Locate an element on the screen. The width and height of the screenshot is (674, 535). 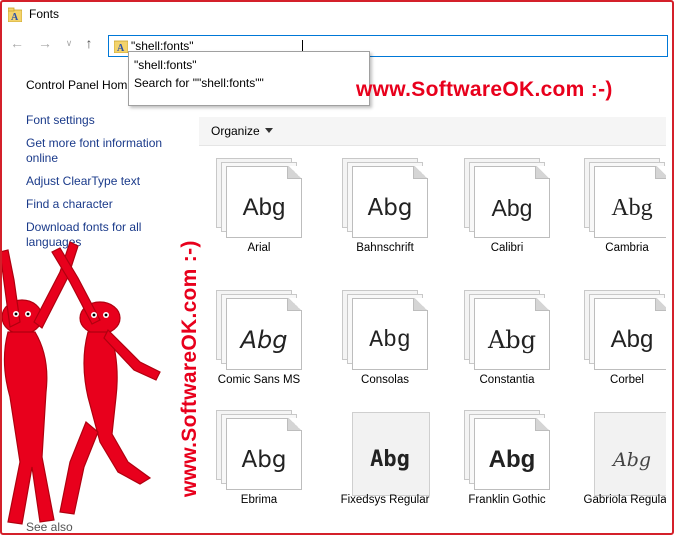
font-name: Cambria is located at coordinates (627, 248).